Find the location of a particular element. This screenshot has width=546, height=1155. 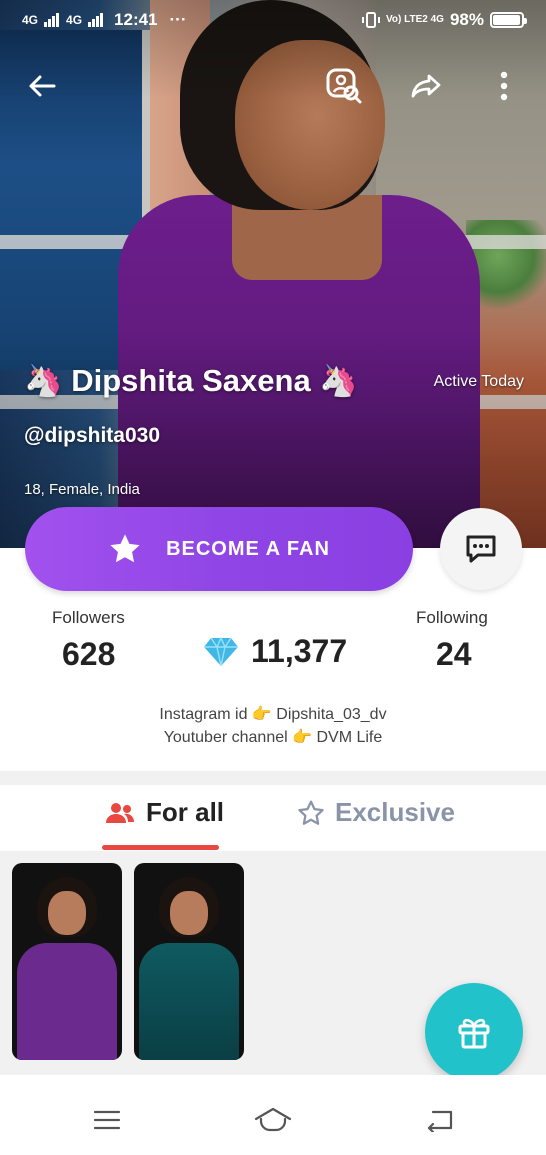

more-vertical-icon is located at coordinates (504, 86).